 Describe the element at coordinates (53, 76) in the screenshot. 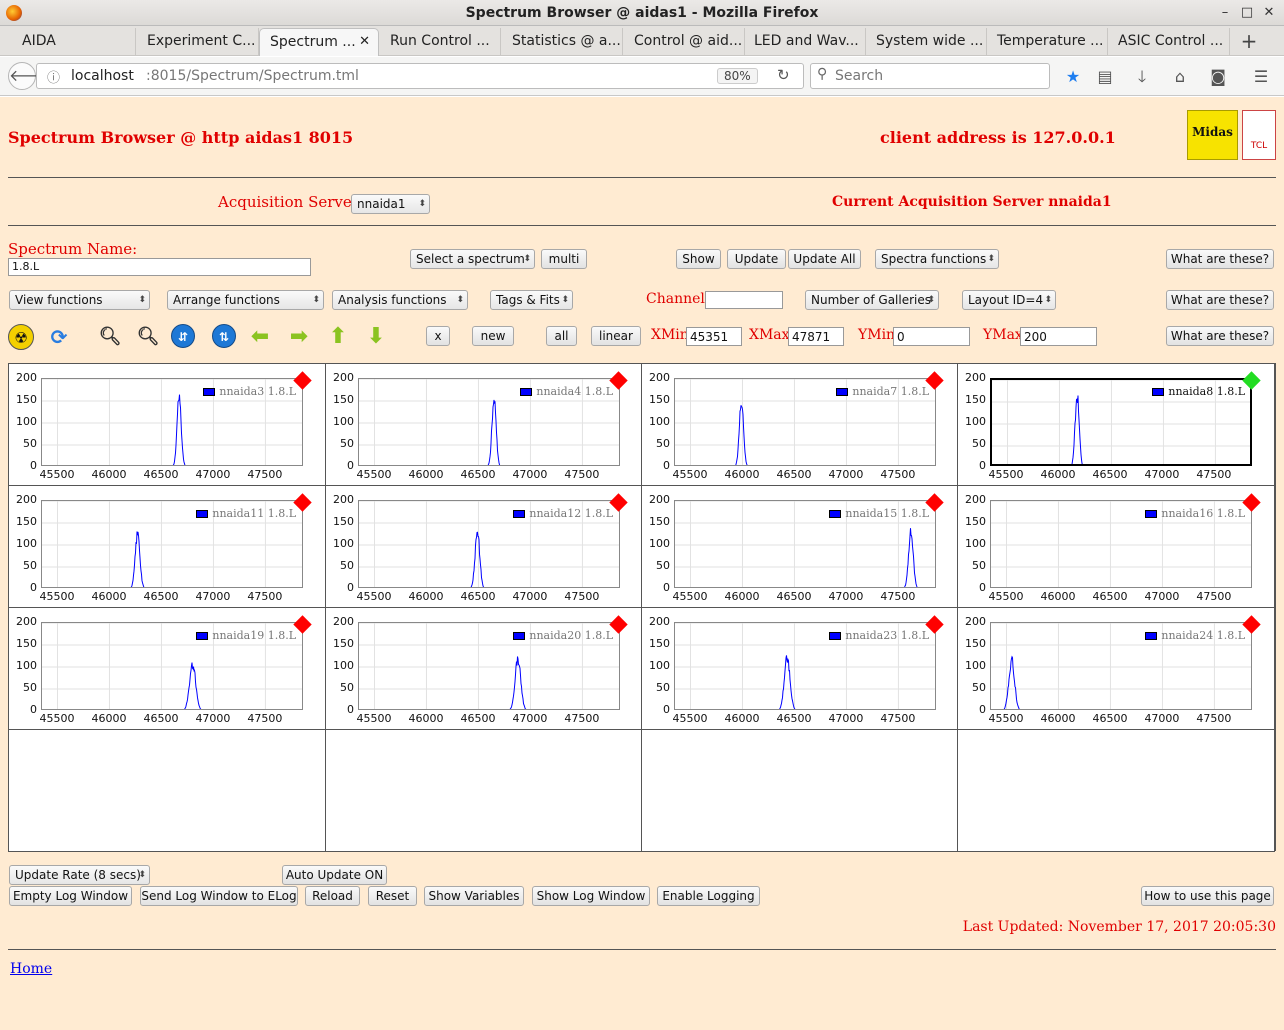

I see `info-icon: ⓘ` at that location.